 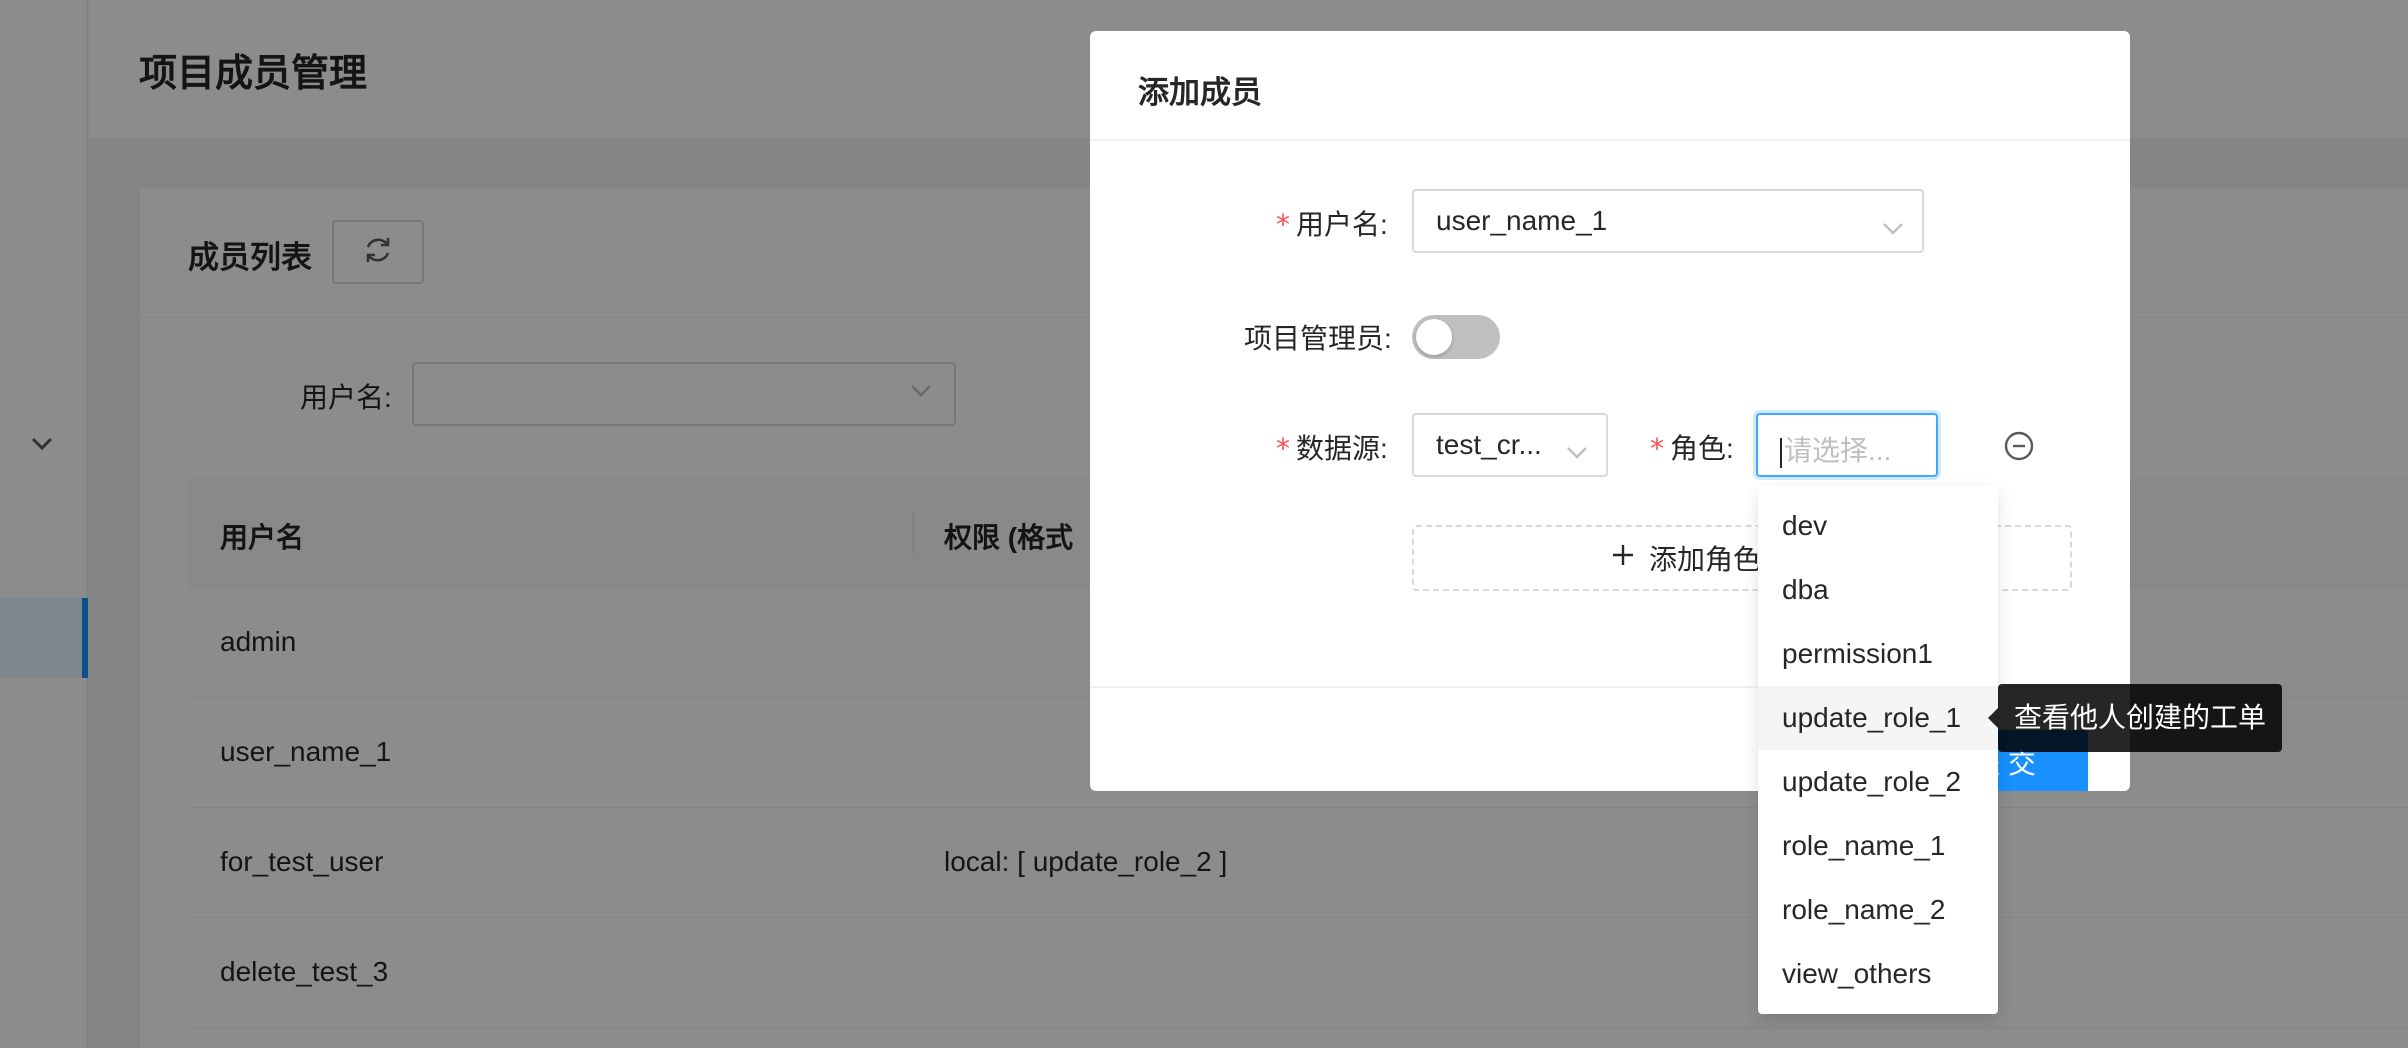 I want to click on datasource-label: * 数据源:, so click(x=1332, y=447).